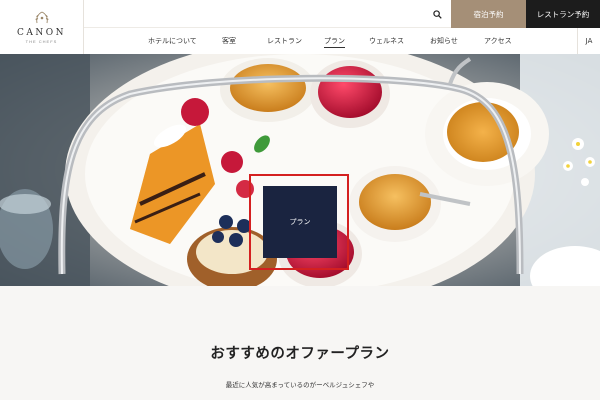 This screenshot has height=400, width=600. What do you see at coordinates (41, 33) in the screenshot?
I see `brand-name: CANON` at bounding box center [41, 33].